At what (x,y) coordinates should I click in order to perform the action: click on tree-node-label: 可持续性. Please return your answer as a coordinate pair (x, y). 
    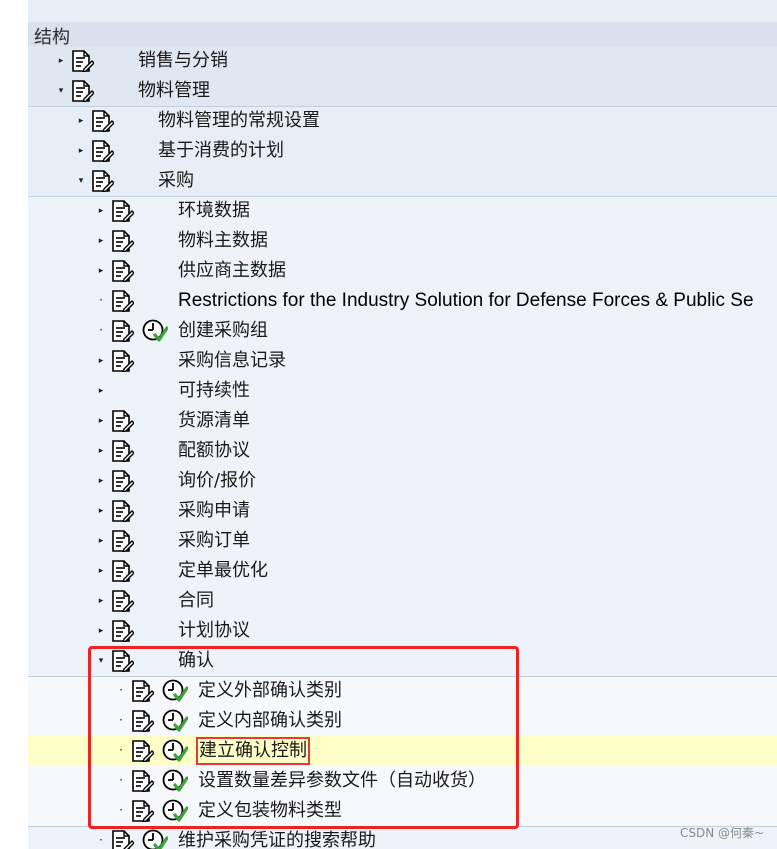
    Looking at the image, I should click on (214, 391).